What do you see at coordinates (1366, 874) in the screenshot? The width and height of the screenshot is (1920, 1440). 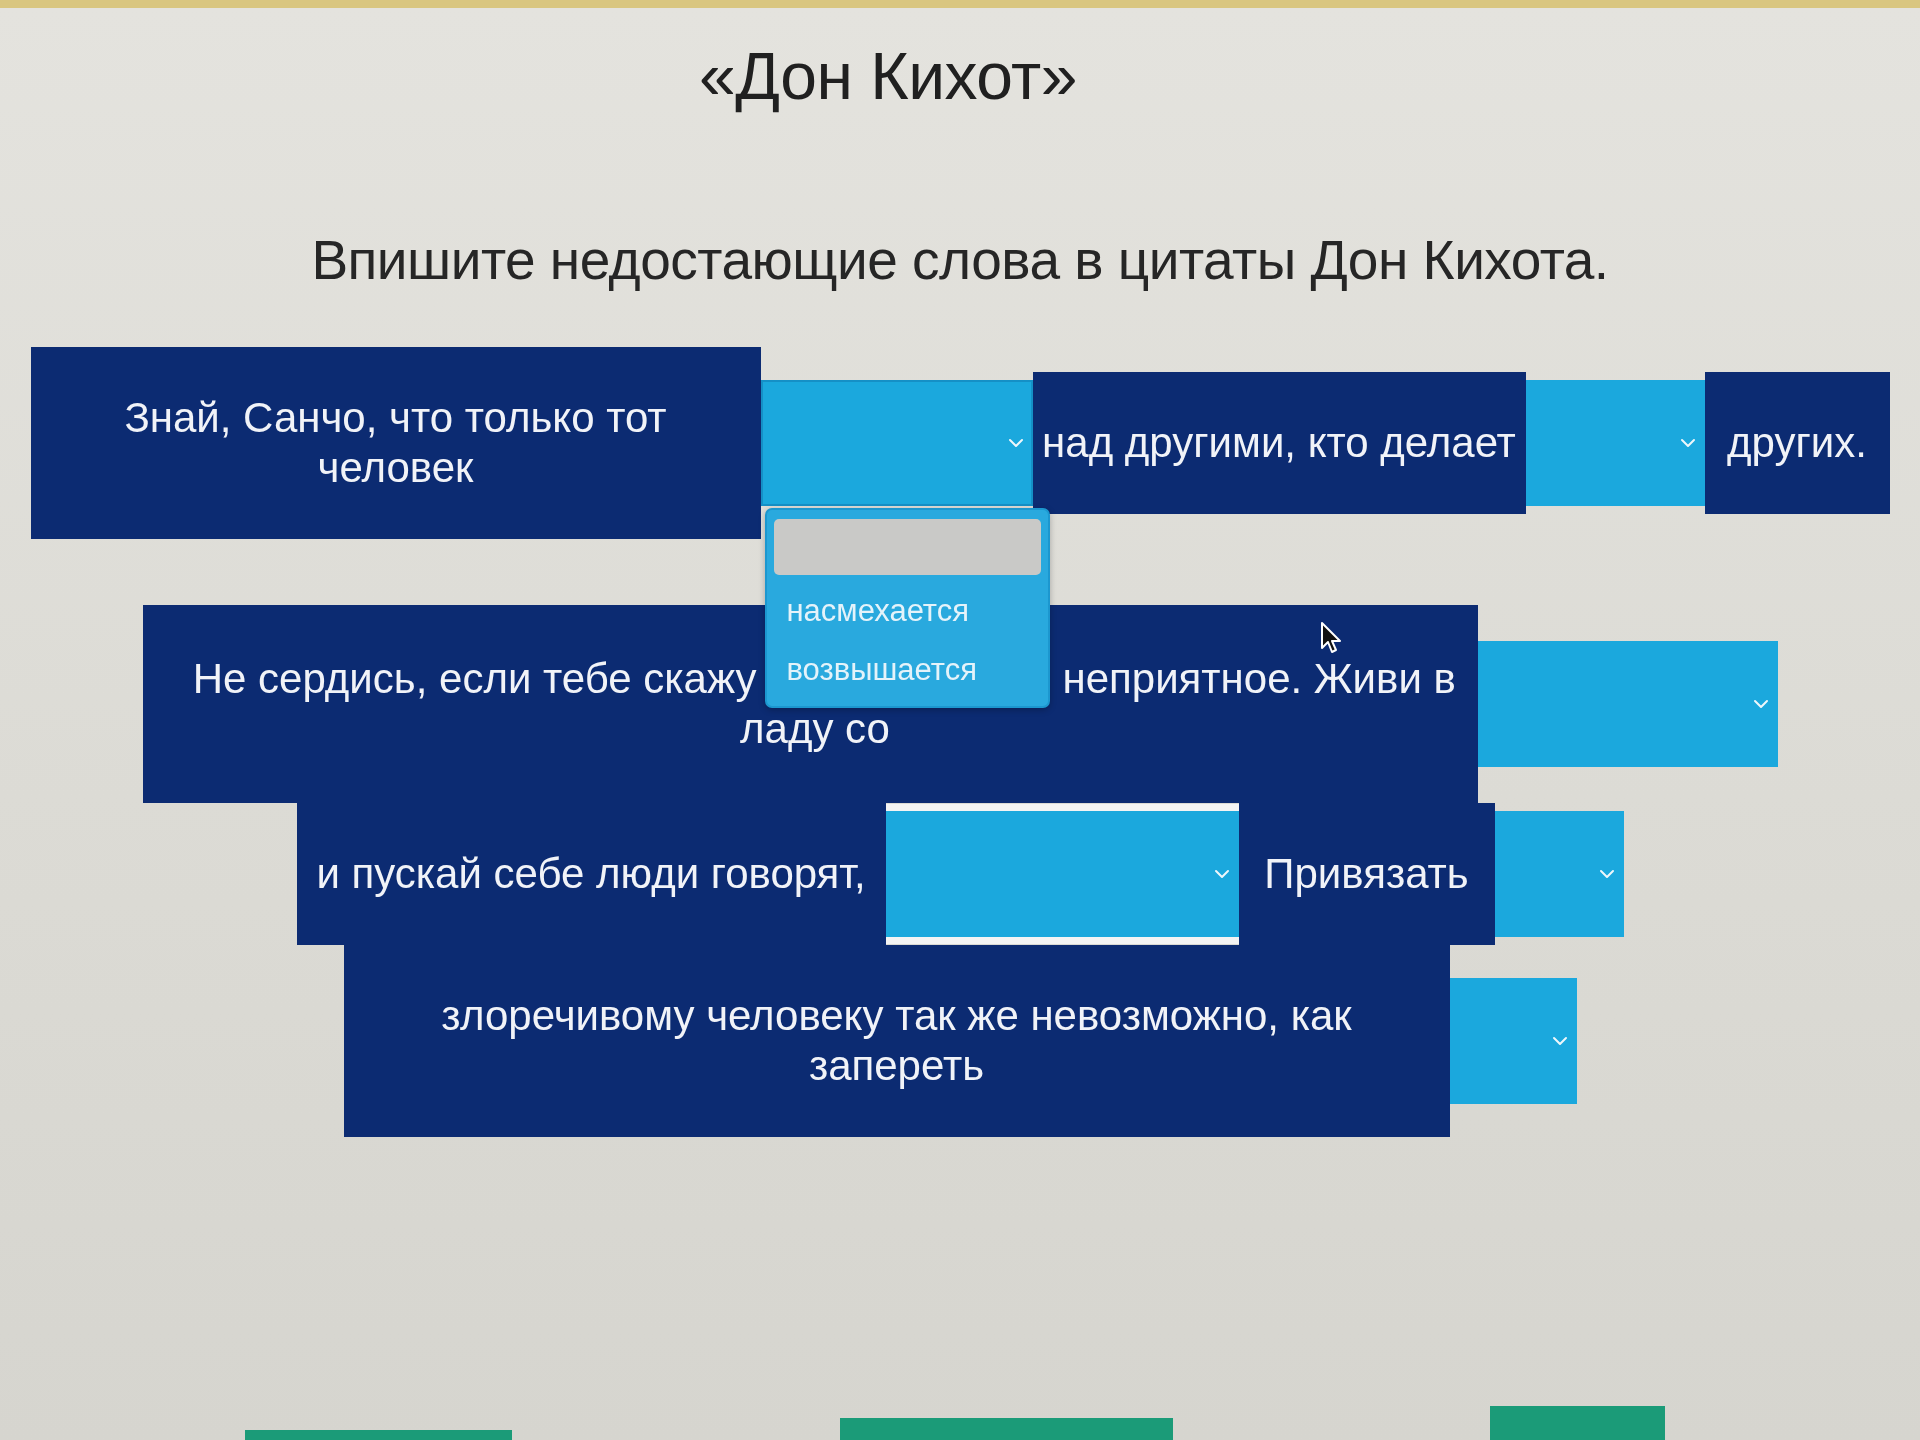 I see `quote-text: Привязать` at bounding box center [1366, 874].